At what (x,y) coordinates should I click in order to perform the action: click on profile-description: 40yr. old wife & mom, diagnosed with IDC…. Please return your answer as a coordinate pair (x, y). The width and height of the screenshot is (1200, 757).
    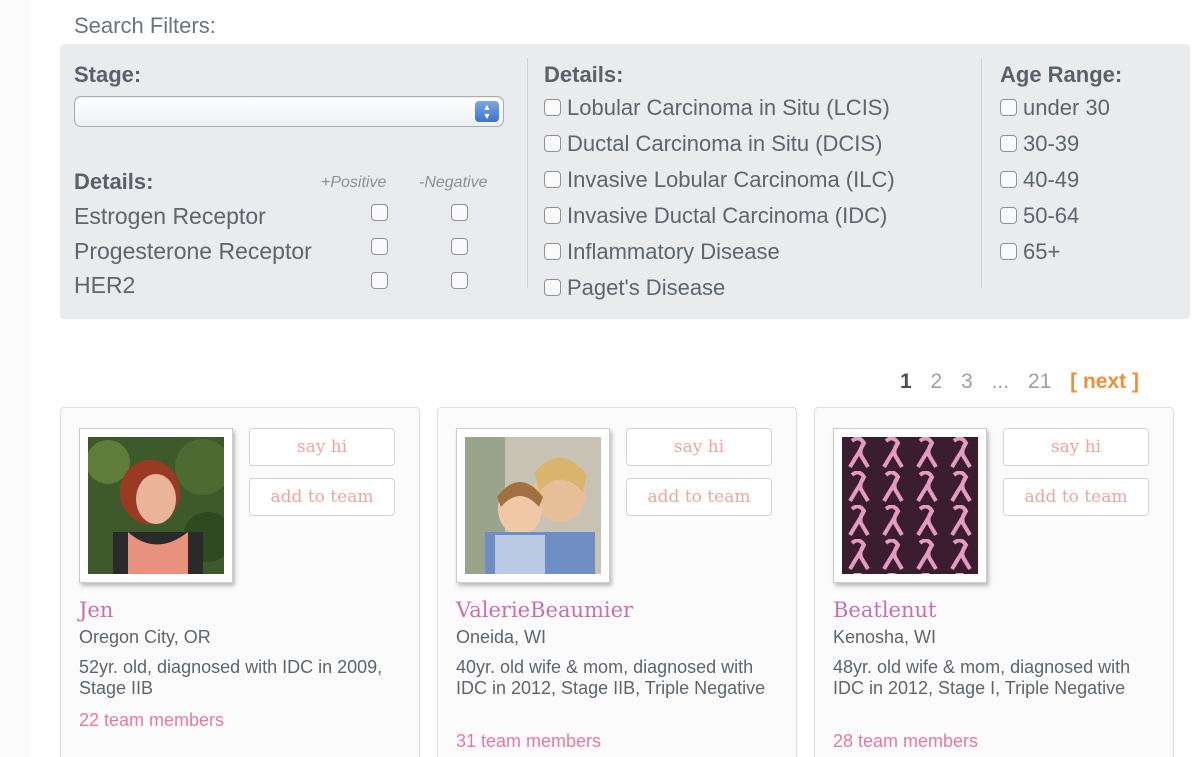
    Looking at the image, I should click on (611, 677).